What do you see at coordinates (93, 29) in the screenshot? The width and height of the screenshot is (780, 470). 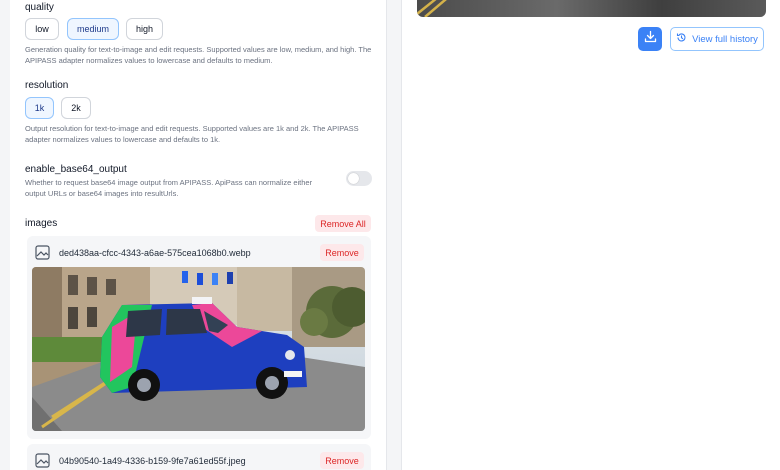 I see `quality-option-medium: medium` at bounding box center [93, 29].